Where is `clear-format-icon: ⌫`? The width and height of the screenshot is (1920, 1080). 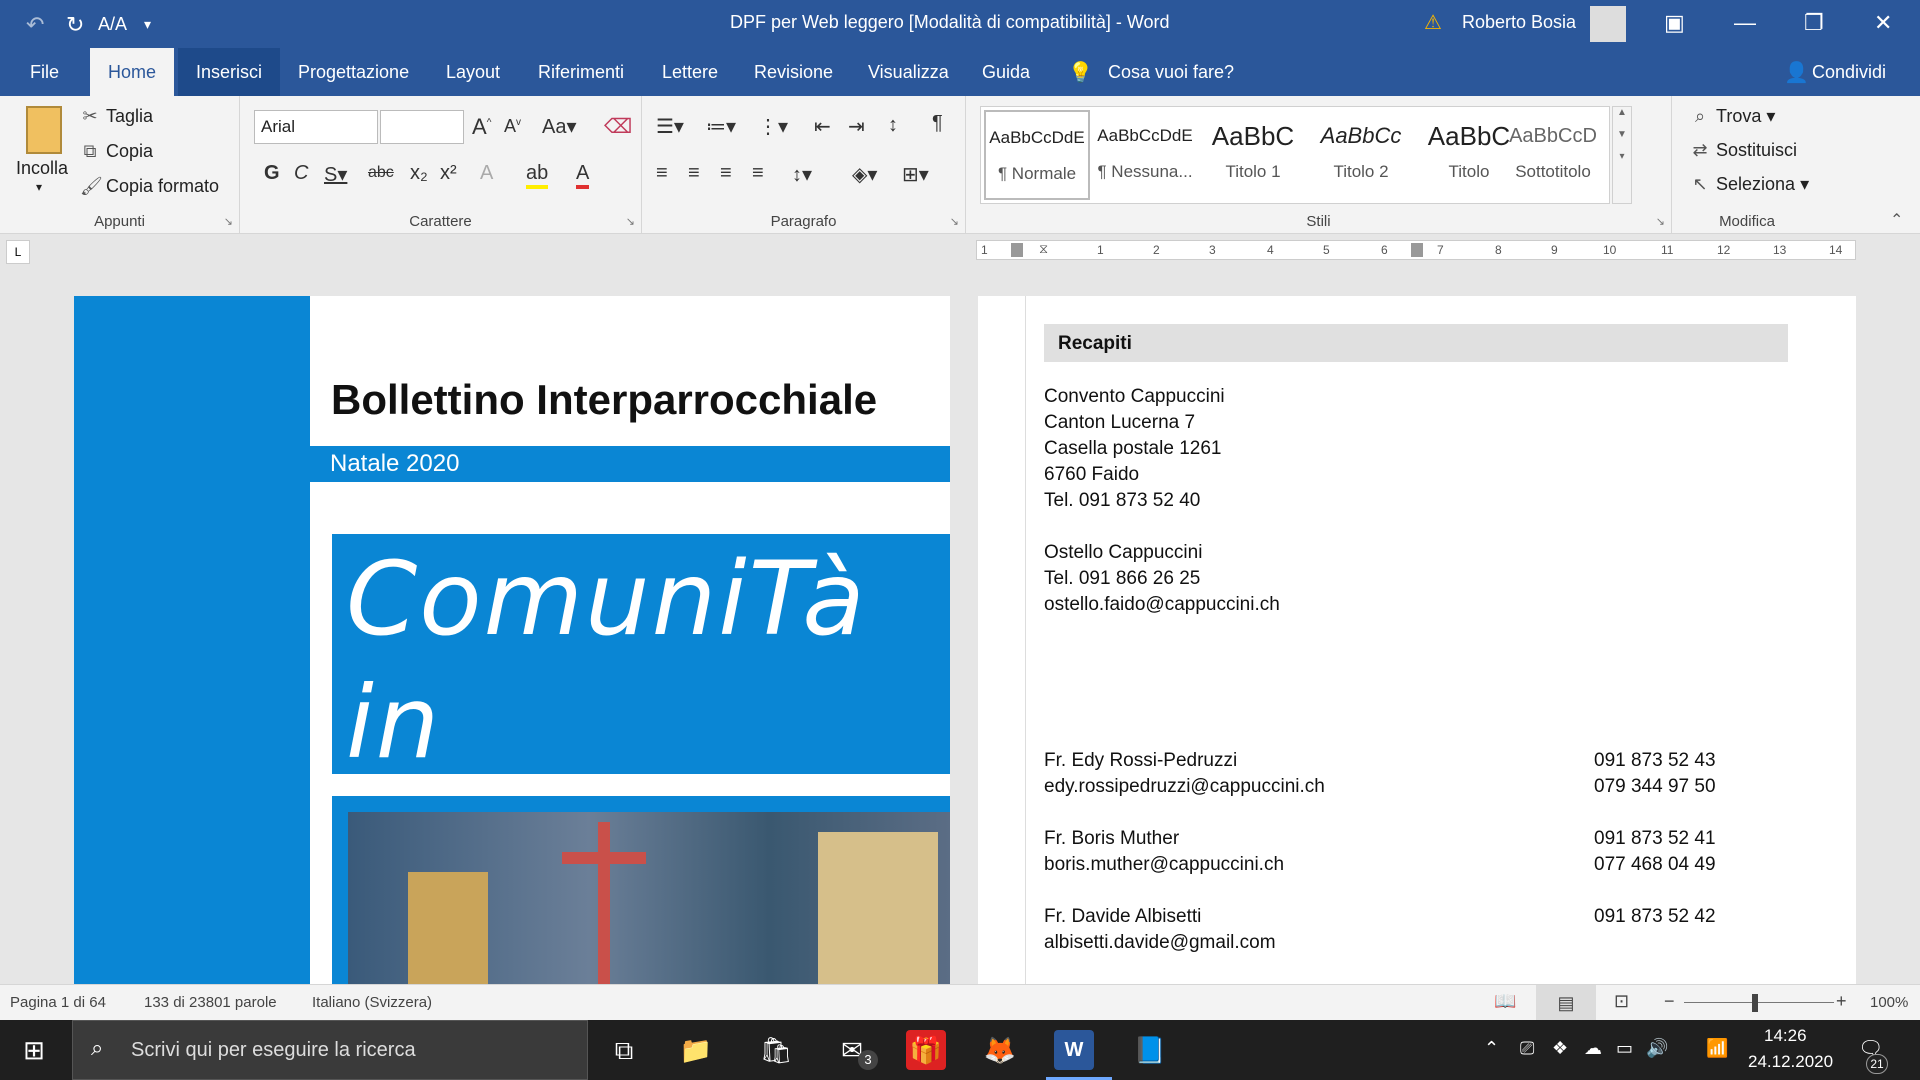
clear-format-icon: ⌫ is located at coordinates (618, 126).